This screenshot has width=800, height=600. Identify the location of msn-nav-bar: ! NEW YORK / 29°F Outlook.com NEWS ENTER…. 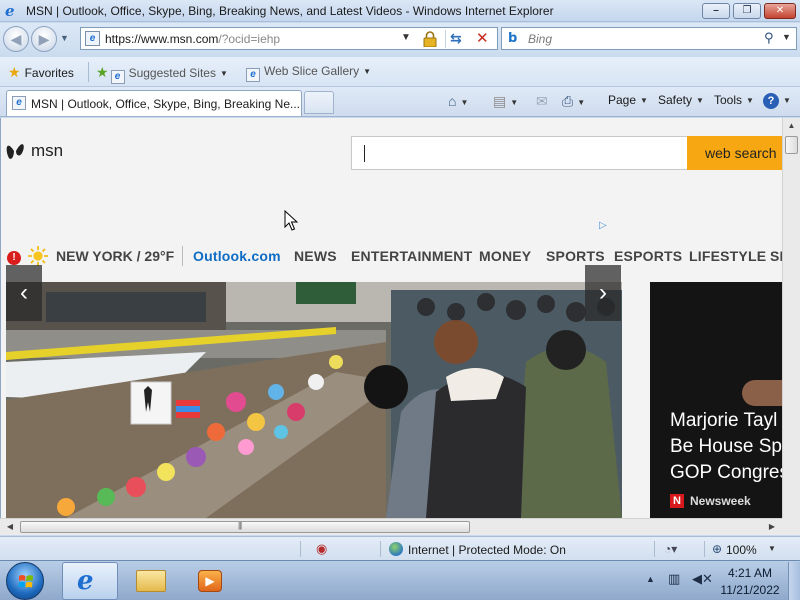
(391, 256).